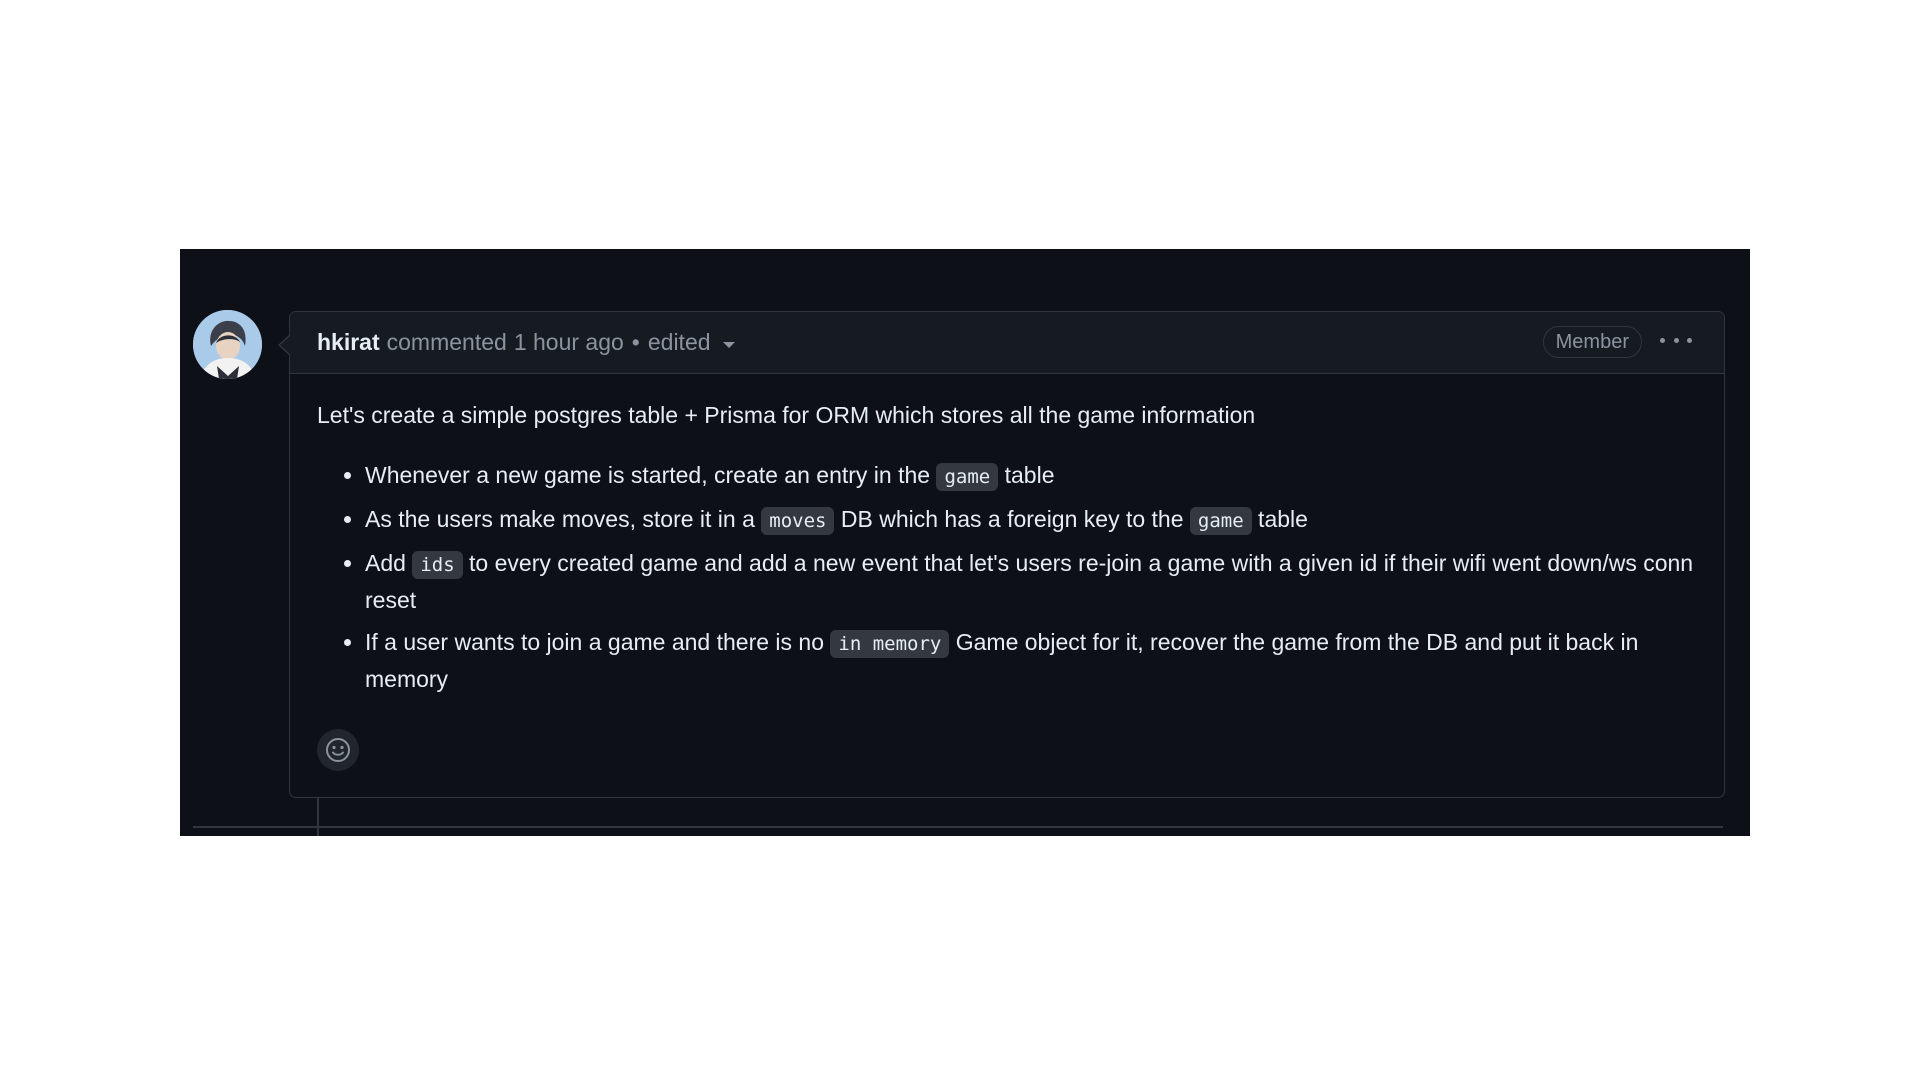  What do you see at coordinates (348, 342) in the screenshot?
I see `comment-author: hkirat` at bounding box center [348, 342].